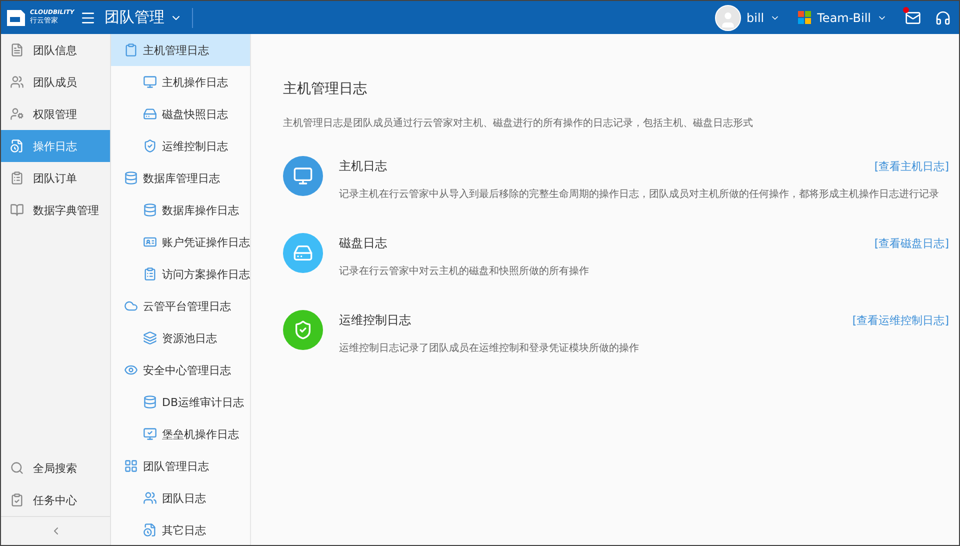 The height and width of the screenshot is (546, 960). What do you see at coordinates (363, 166) in the screenshot?
I see `log-title: 主机日志` at bounding box center [363, 166].